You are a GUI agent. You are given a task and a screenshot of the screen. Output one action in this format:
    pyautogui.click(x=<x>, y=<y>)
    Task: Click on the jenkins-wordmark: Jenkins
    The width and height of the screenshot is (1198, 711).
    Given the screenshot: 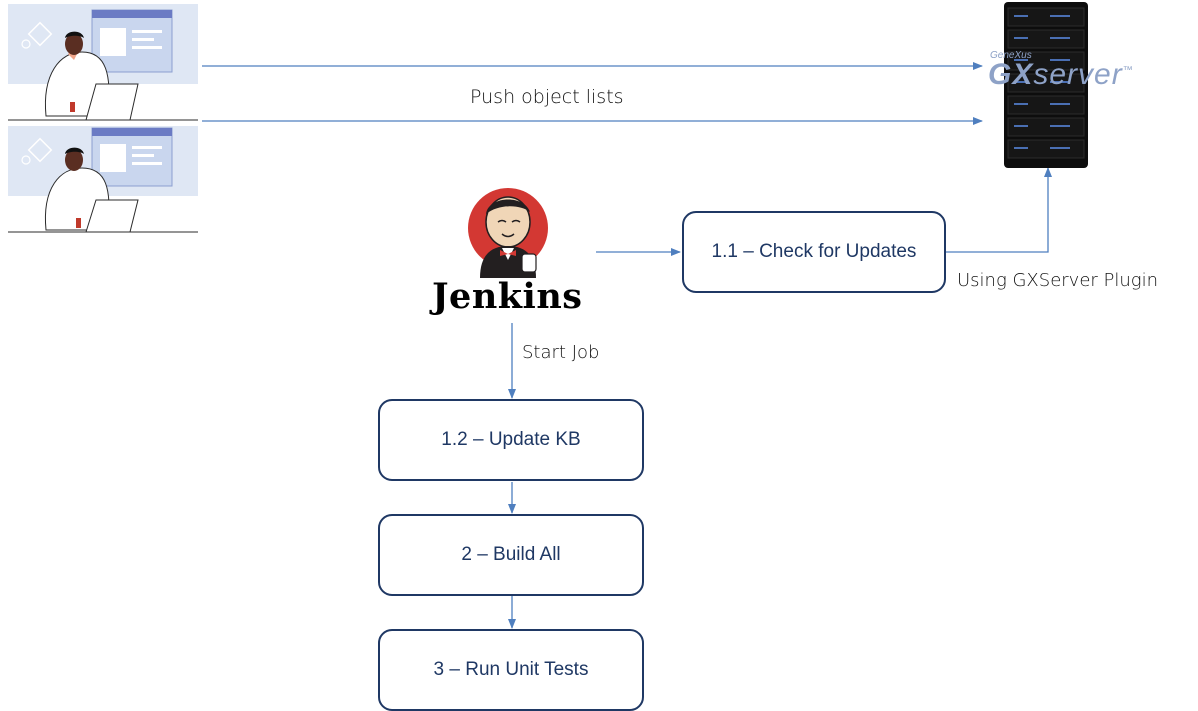 What is the action you would take?
    pyautogui.click(x=507, y=296)
    